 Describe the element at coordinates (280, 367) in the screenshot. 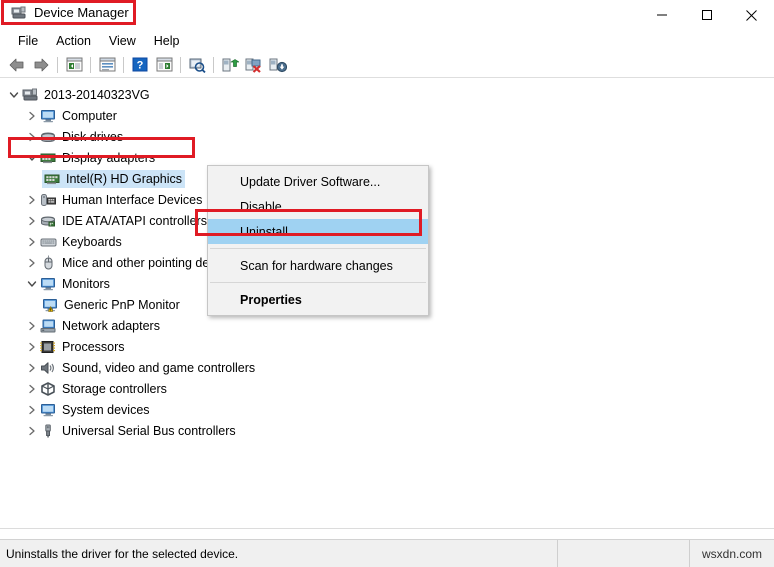

I see `tree-item-sound-video-game: Sound, video and game controllers` at that location.